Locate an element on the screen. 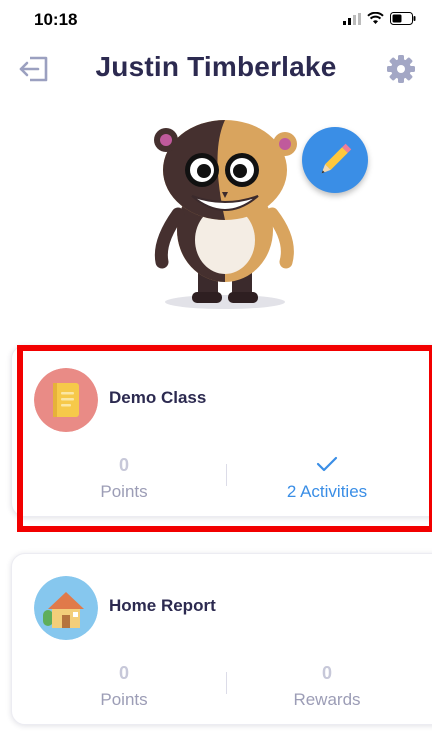  card-title: Home Report is located at coordinates (162, 605).